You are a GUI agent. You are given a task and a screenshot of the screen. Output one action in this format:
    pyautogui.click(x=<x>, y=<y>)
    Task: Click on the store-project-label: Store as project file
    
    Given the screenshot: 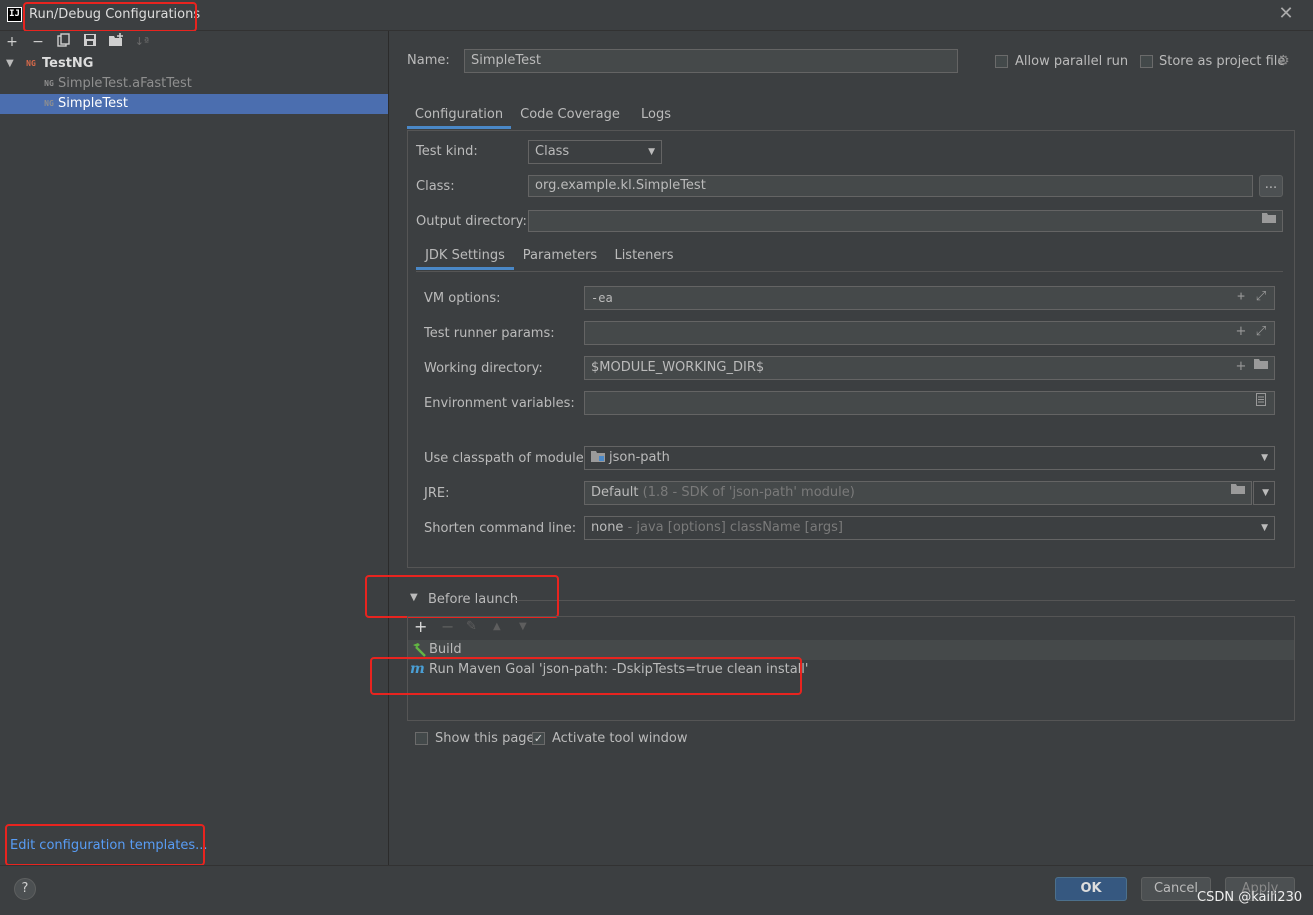 What is the action you would take?
    pyautogui.click(x=1222, y=61)
    